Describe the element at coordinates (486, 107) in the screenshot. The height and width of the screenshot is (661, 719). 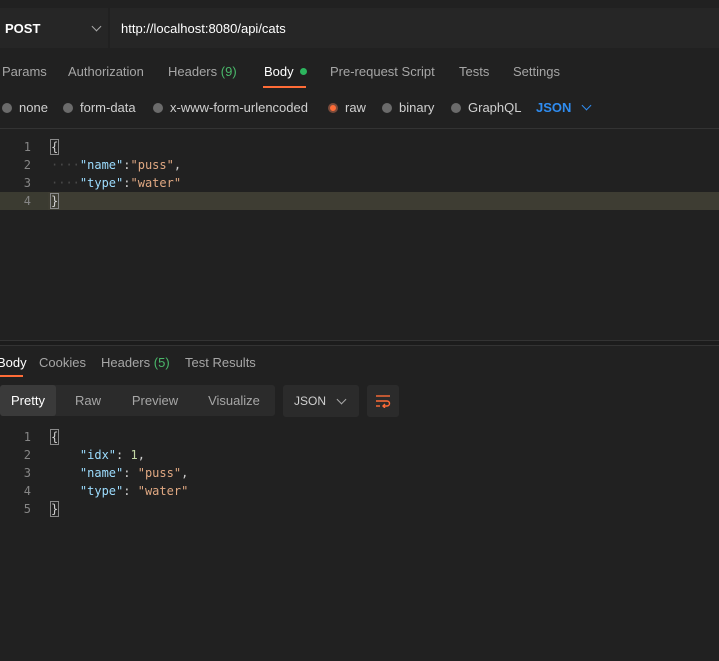
I see `radio-graphql: GraphQL` at that location.